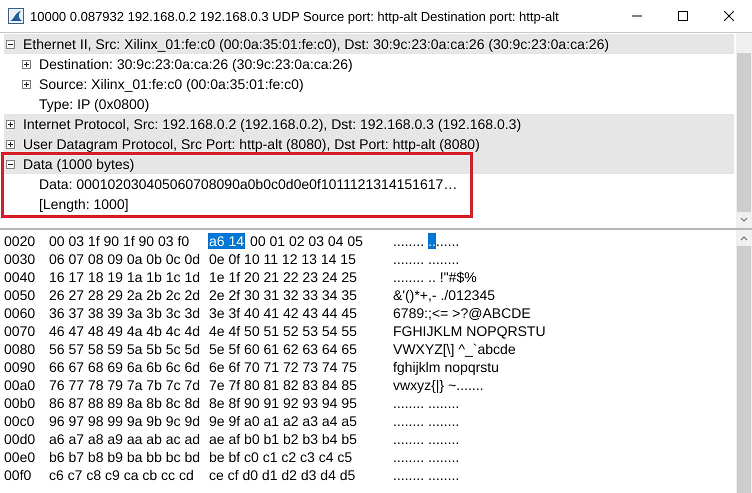 This screenshot has height=493, width=752. What do you see at coordinates (125, 439) in the screenshot?
I see `hex-bytes: a6 a7 a8 a9 aa ab ac ad` at bounding box center [125, 439].